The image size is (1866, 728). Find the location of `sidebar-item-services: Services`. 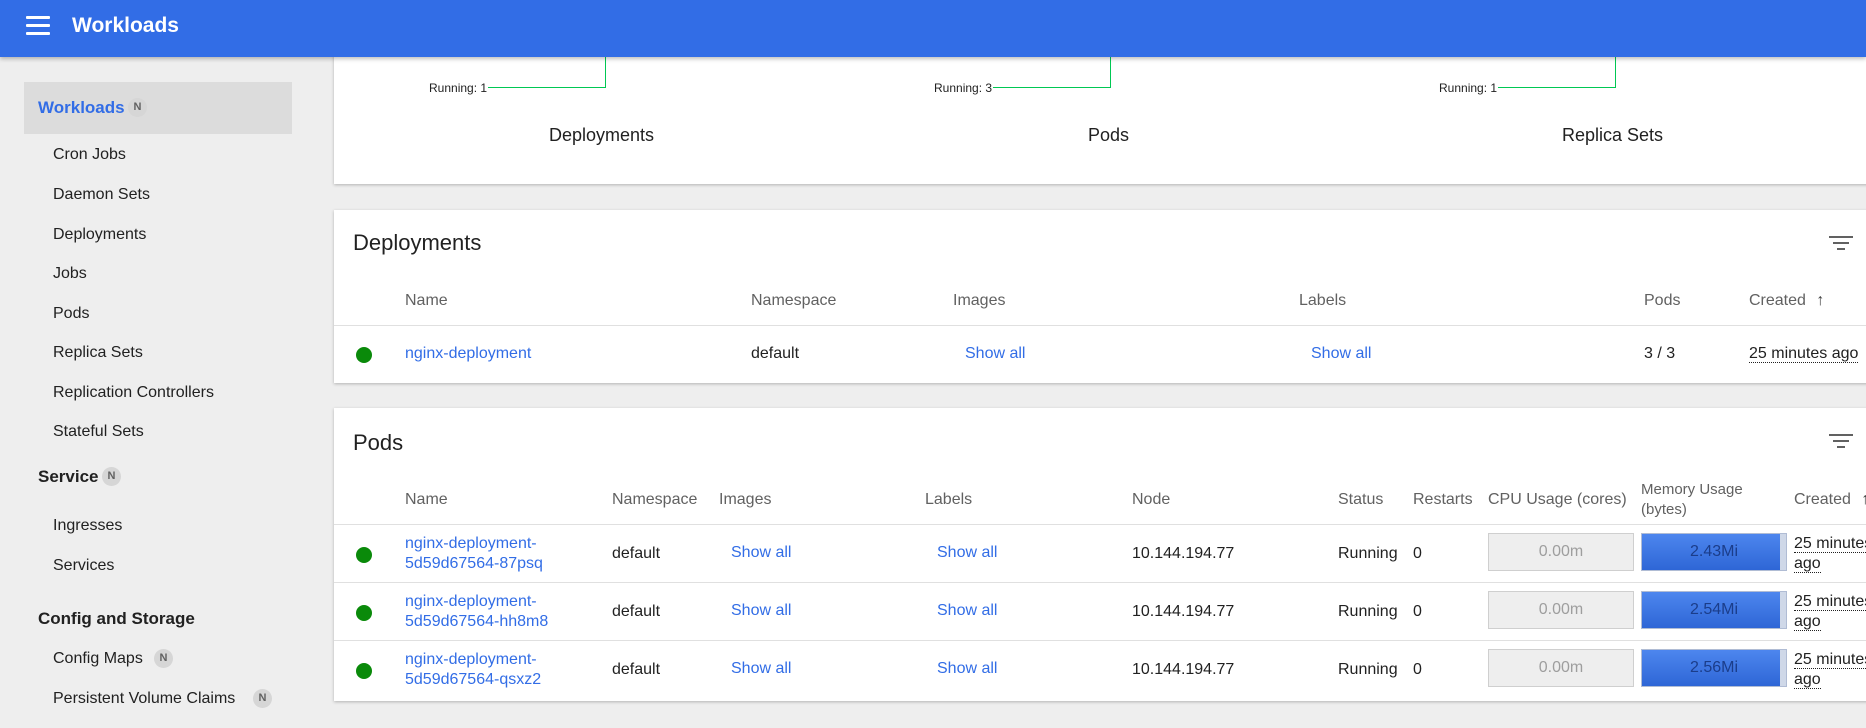

sidebar-item-services: Services is located at coordinates (83, 566).